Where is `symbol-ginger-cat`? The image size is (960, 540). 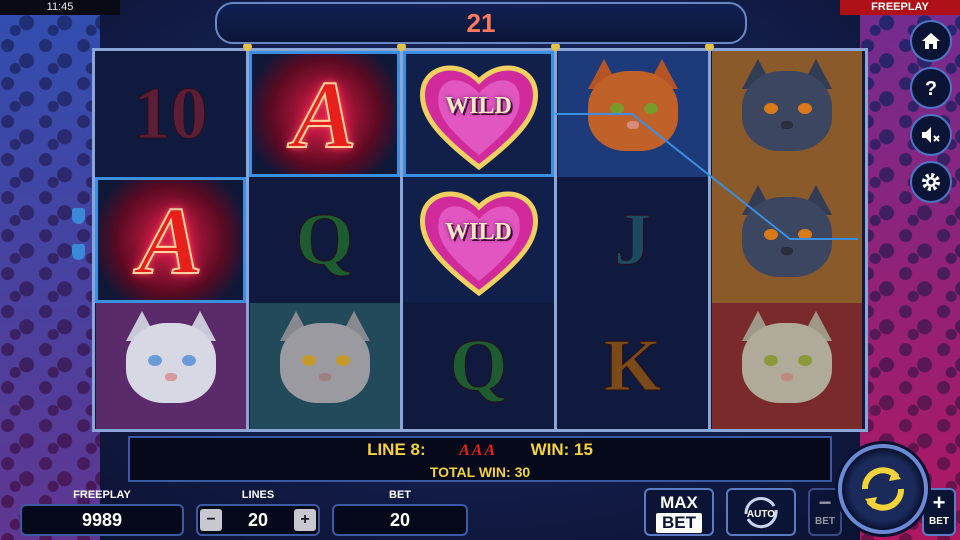
symbol-ginger-cat is located at coordinates (632, 114).